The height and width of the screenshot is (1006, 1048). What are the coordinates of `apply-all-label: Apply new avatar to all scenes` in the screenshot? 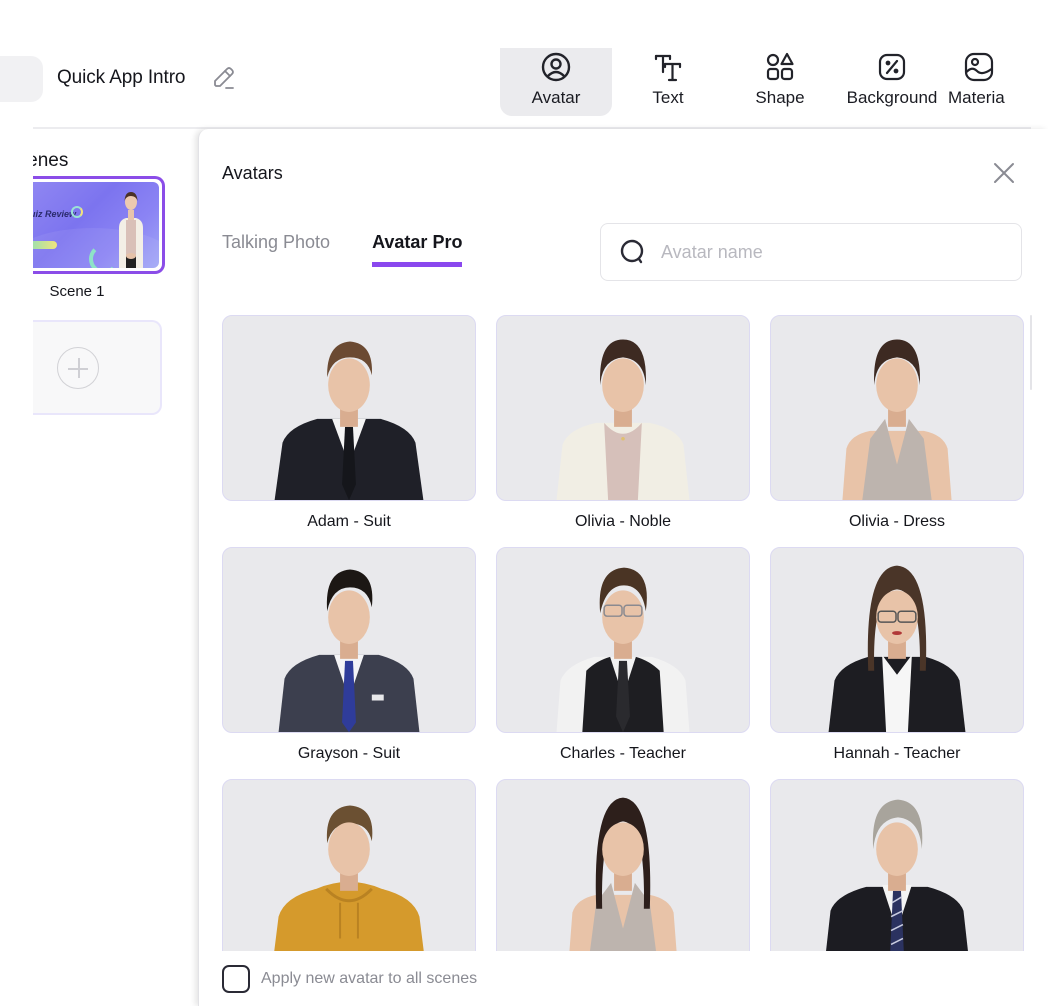 It's located at (369, 978).